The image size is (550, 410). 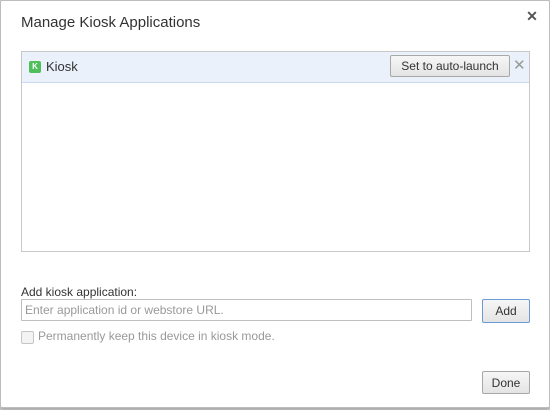 I want to click on set-auto-launch-button: Set to auto-launch, so click(x=450, y=66).